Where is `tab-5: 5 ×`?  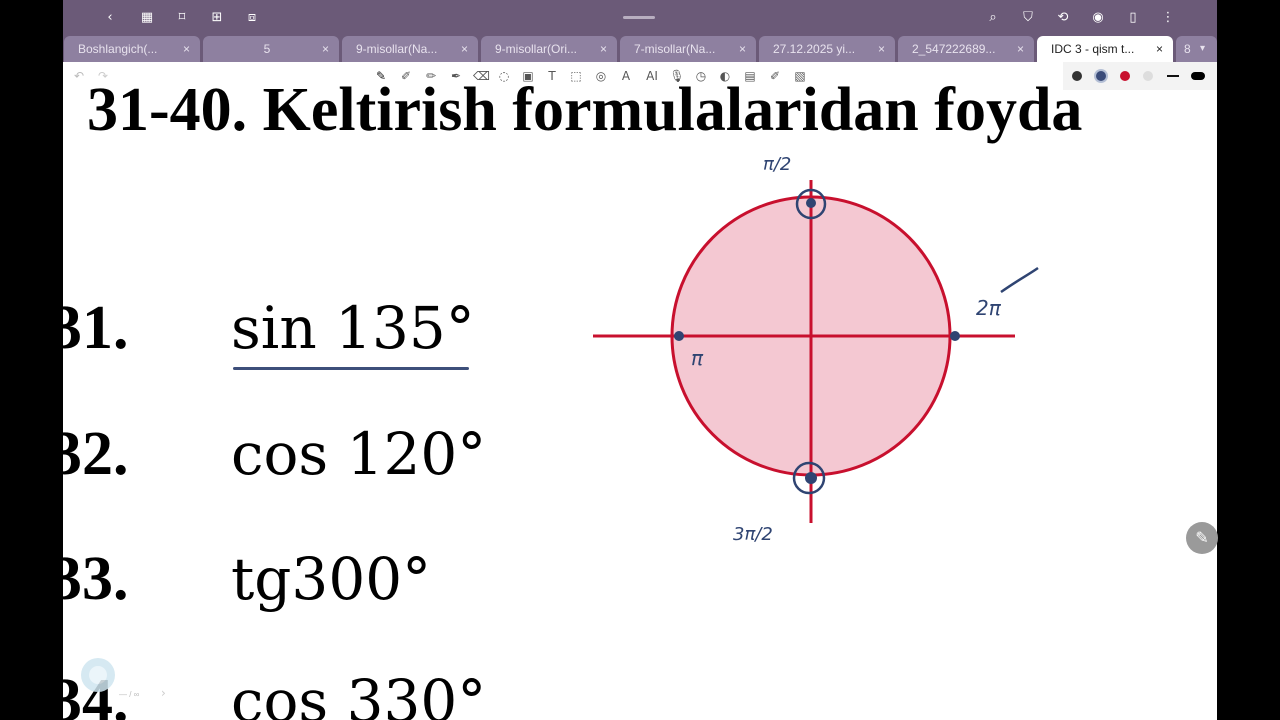
tab-5: 5 × is located at coordinates (271, 49).